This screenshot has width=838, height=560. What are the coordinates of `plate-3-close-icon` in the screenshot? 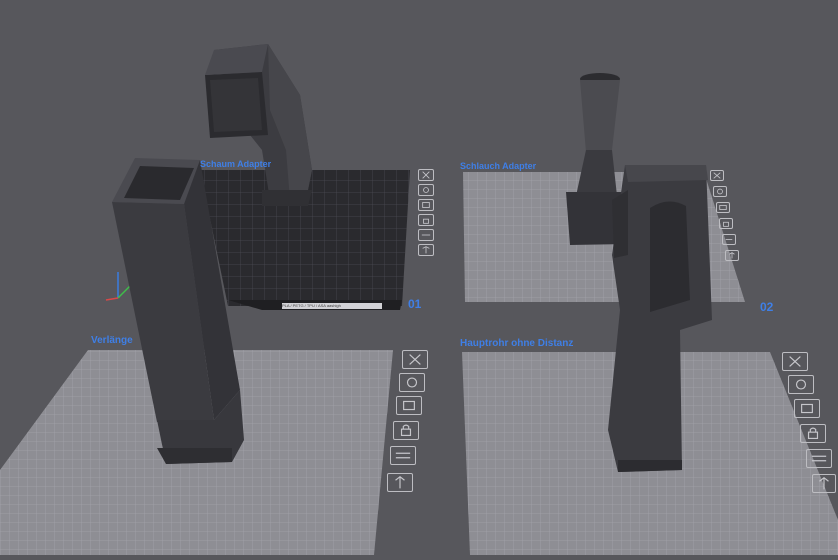 It's located at (415, 359).